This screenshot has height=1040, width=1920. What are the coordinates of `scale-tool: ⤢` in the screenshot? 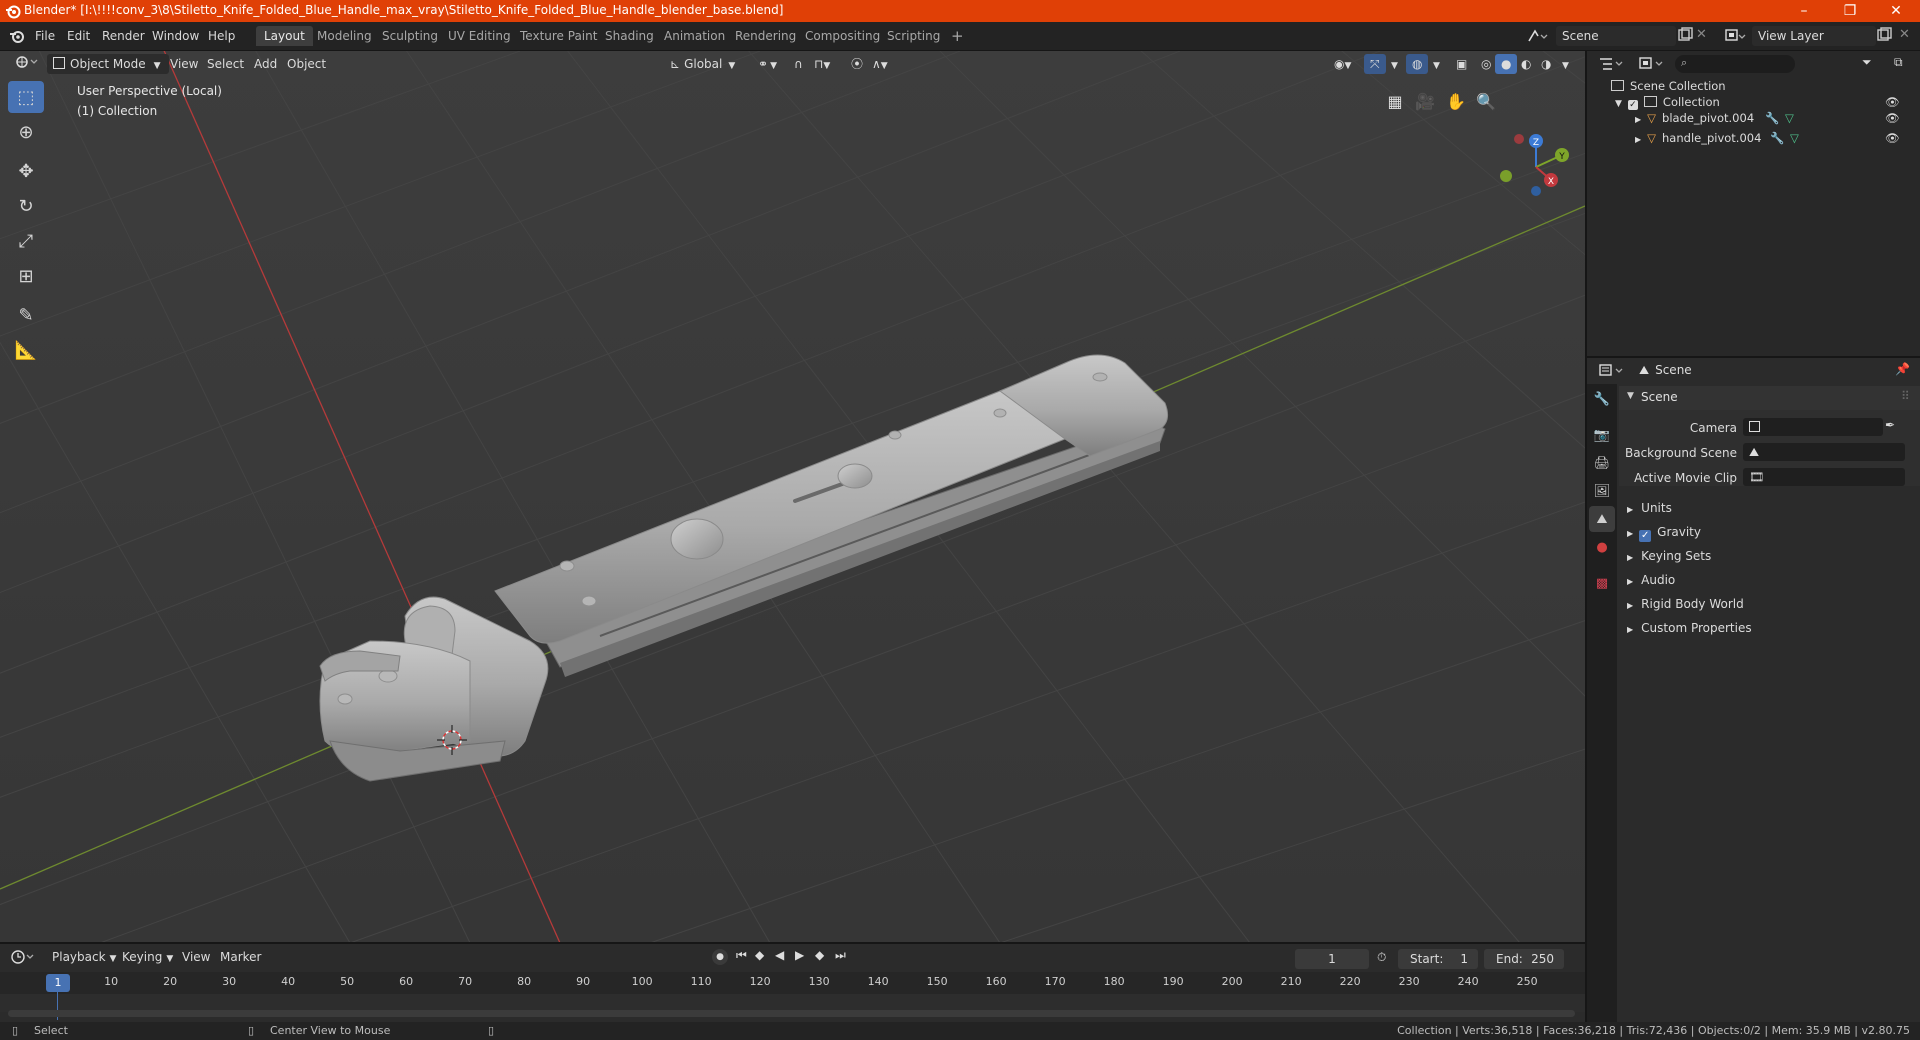 It's located at (26, 241).